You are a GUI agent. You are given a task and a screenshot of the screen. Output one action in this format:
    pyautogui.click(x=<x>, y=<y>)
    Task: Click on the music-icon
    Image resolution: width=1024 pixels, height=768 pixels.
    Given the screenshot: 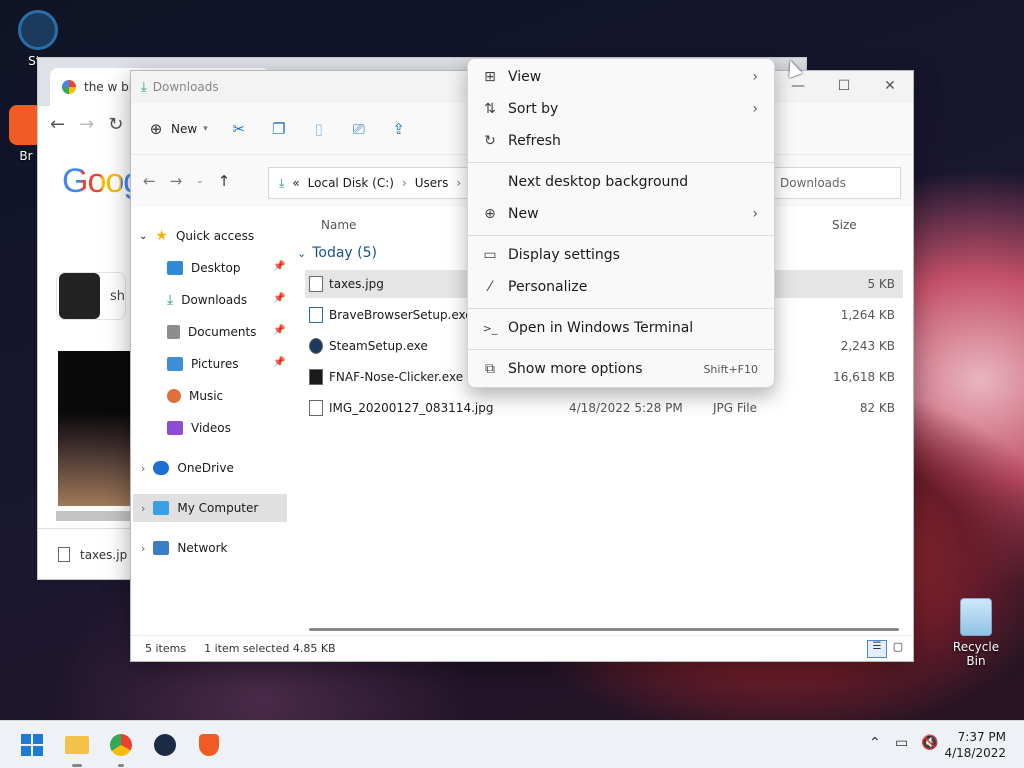 What is the action you would take?
    pyautogui.click(x=174, y=396)
    